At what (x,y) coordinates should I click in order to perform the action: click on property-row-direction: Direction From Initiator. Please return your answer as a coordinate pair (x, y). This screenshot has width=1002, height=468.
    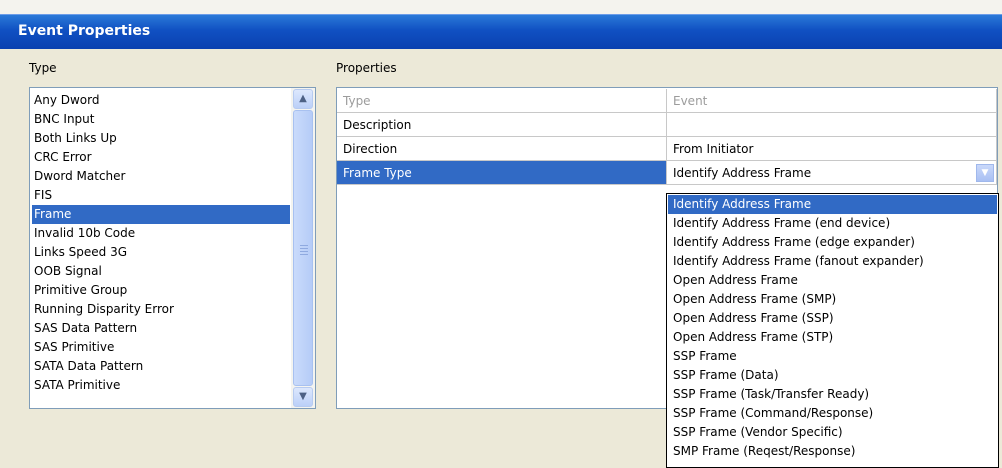
    Looking at the image, I should click on (667, 149).